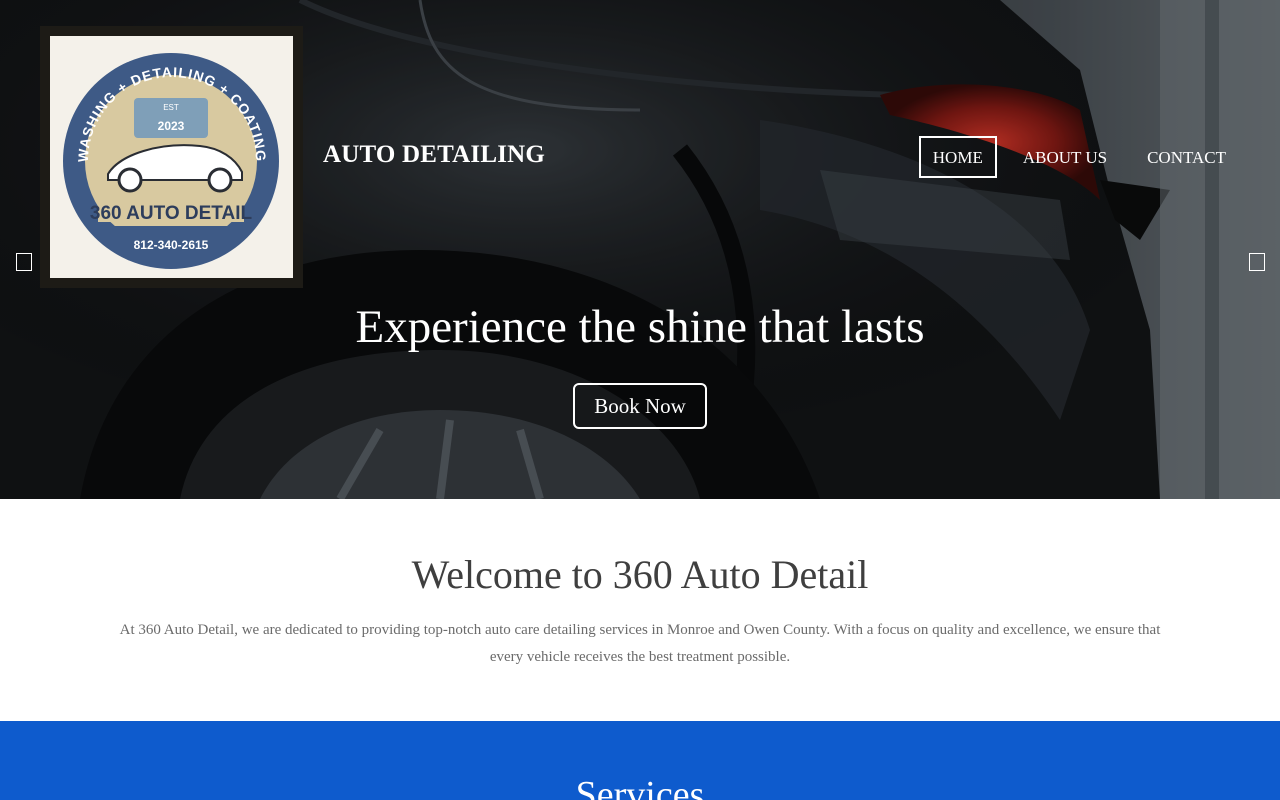 The height and width of the screenshot is (800, 1280). Describe the element at coordinates (1257, 262) in the screenshot. I see `next-slide-icon` at that location.